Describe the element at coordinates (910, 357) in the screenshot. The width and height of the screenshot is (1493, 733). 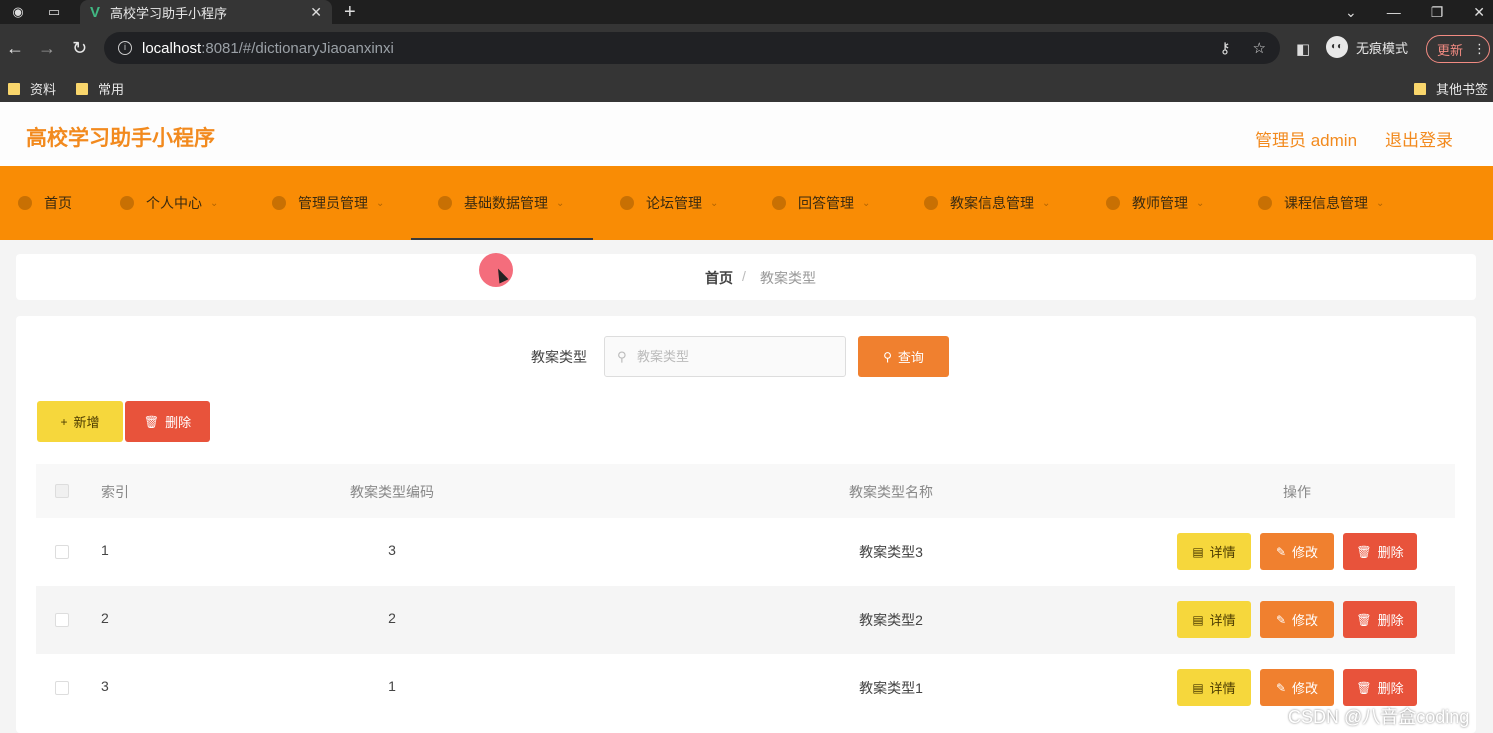
I see `query-label: 查询` at that location.